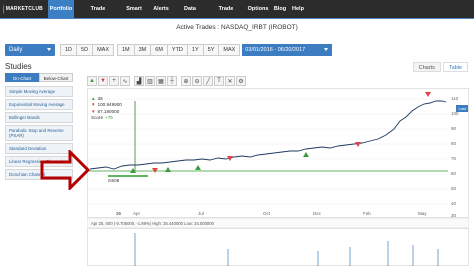  I want to click on settings-icon: ⚙, so click(241, 81).